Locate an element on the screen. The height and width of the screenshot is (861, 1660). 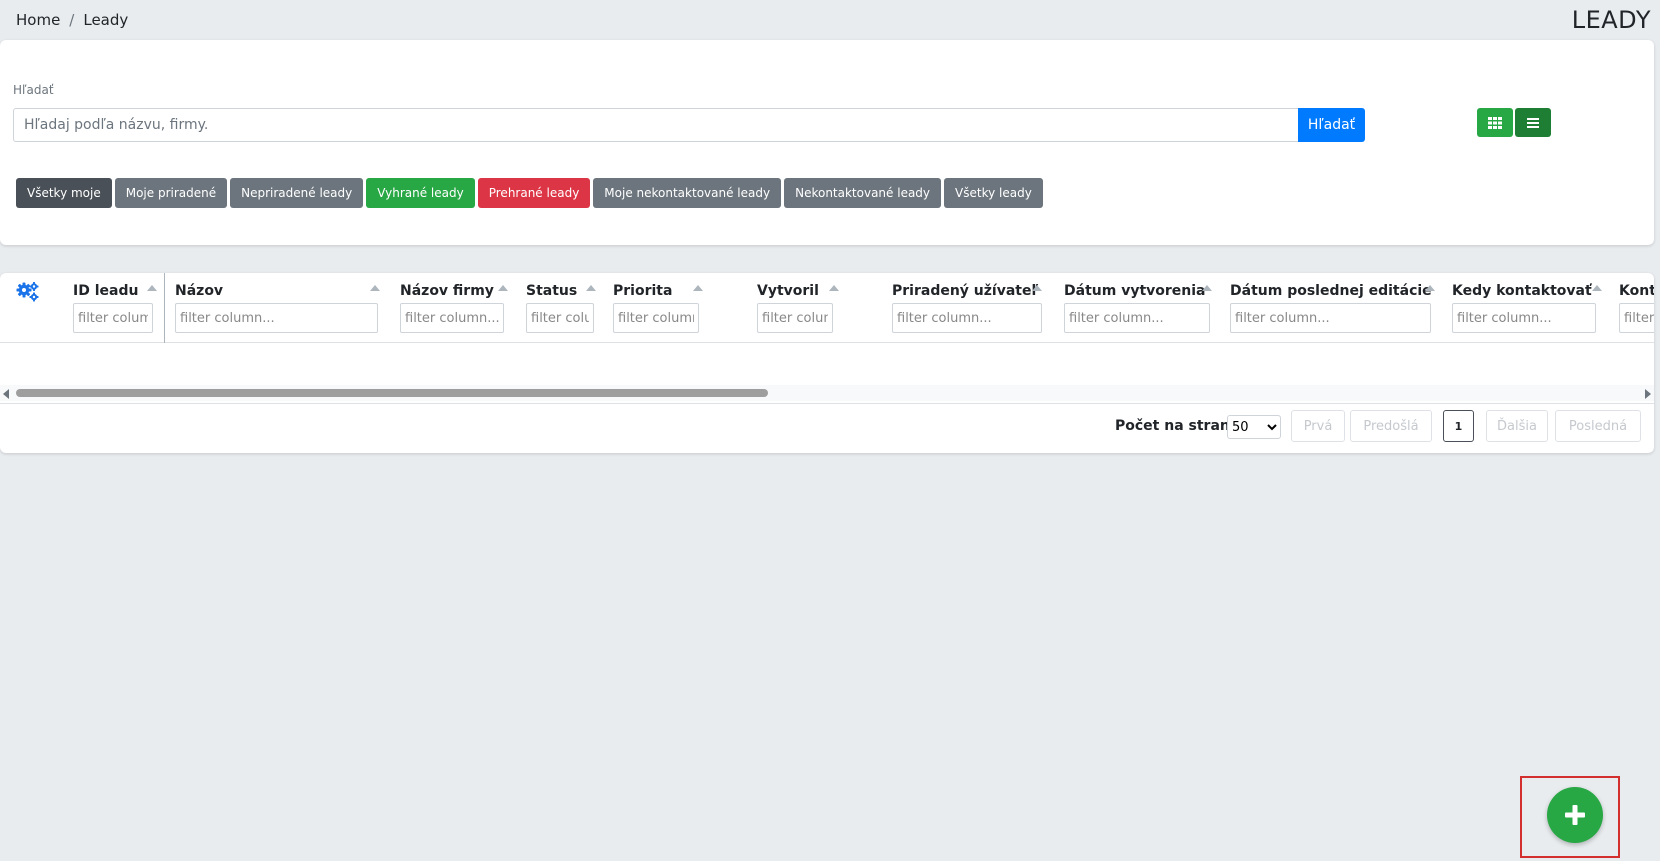
horizontal-scrollbar is located at coordinates (827, 393).